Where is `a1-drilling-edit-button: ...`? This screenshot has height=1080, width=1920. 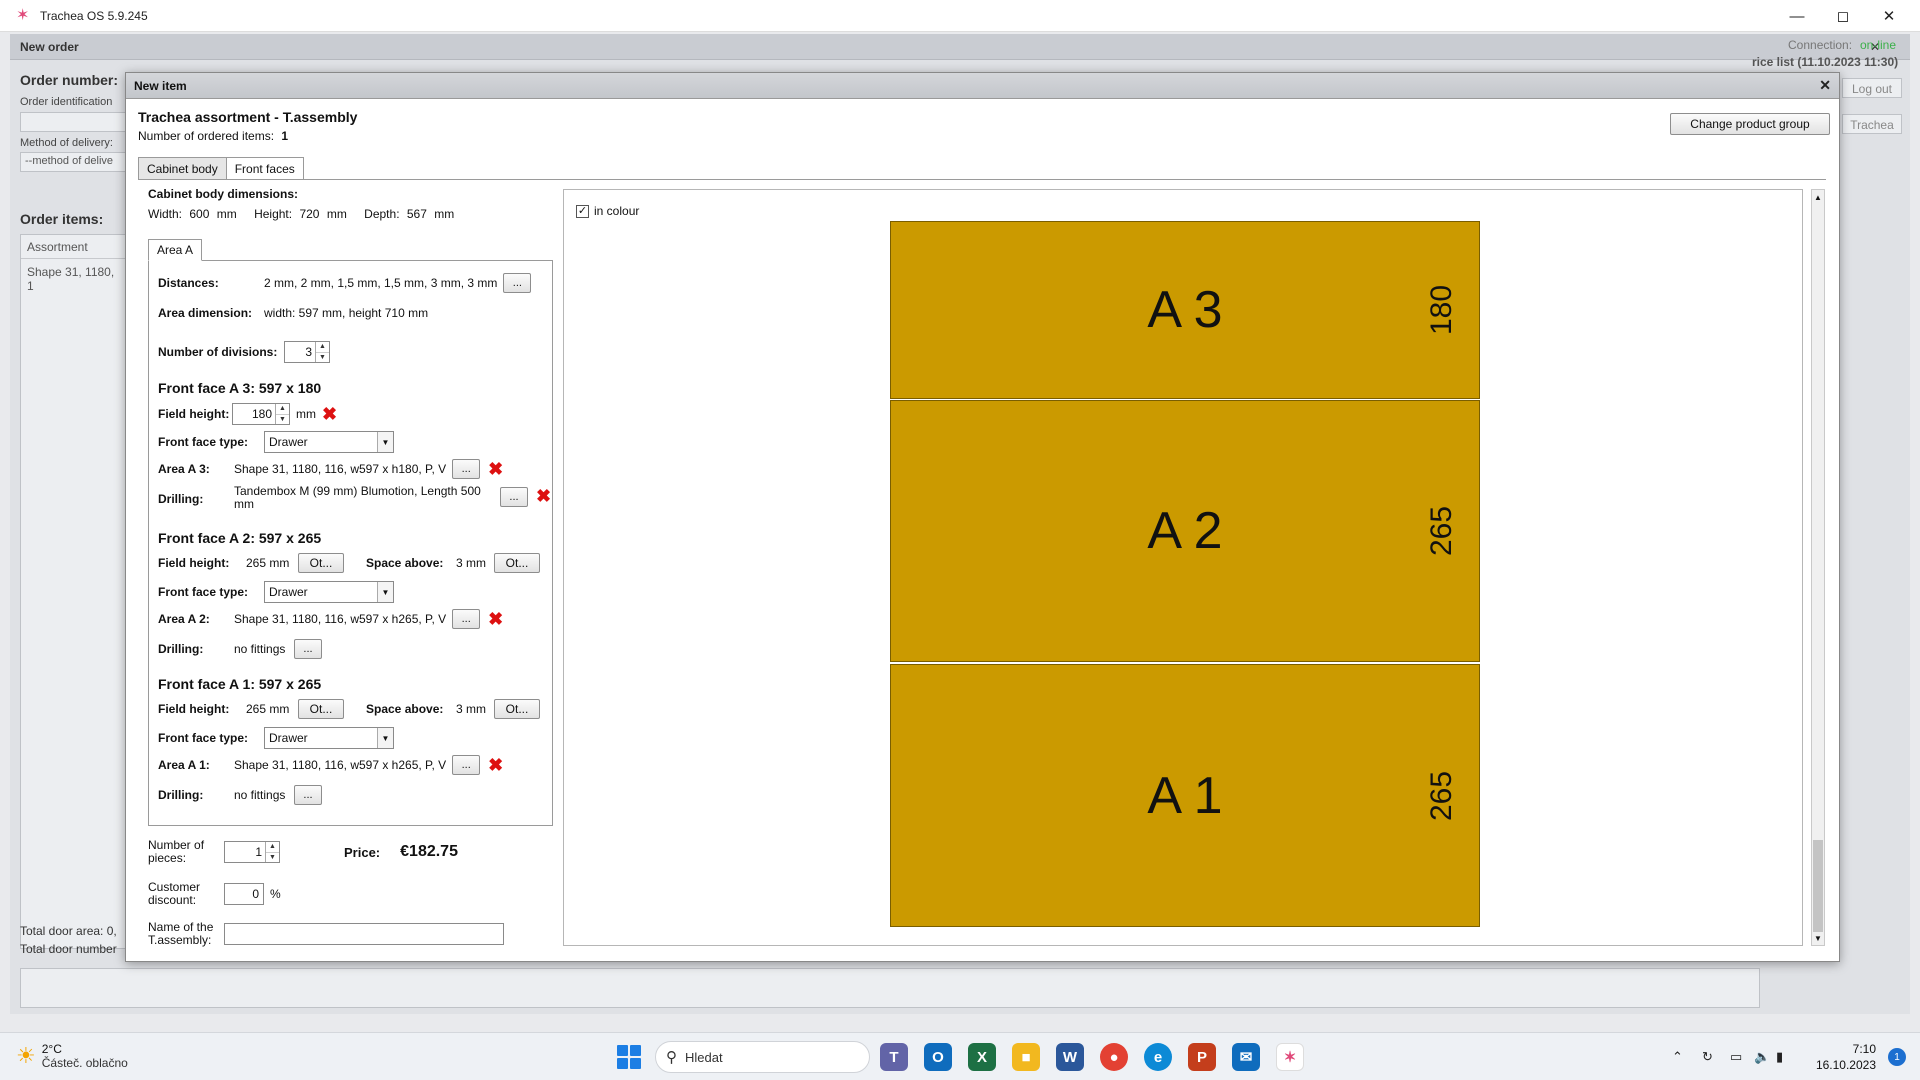 a1-drilling-edit-button: ... is located at coordinates (308, 795).